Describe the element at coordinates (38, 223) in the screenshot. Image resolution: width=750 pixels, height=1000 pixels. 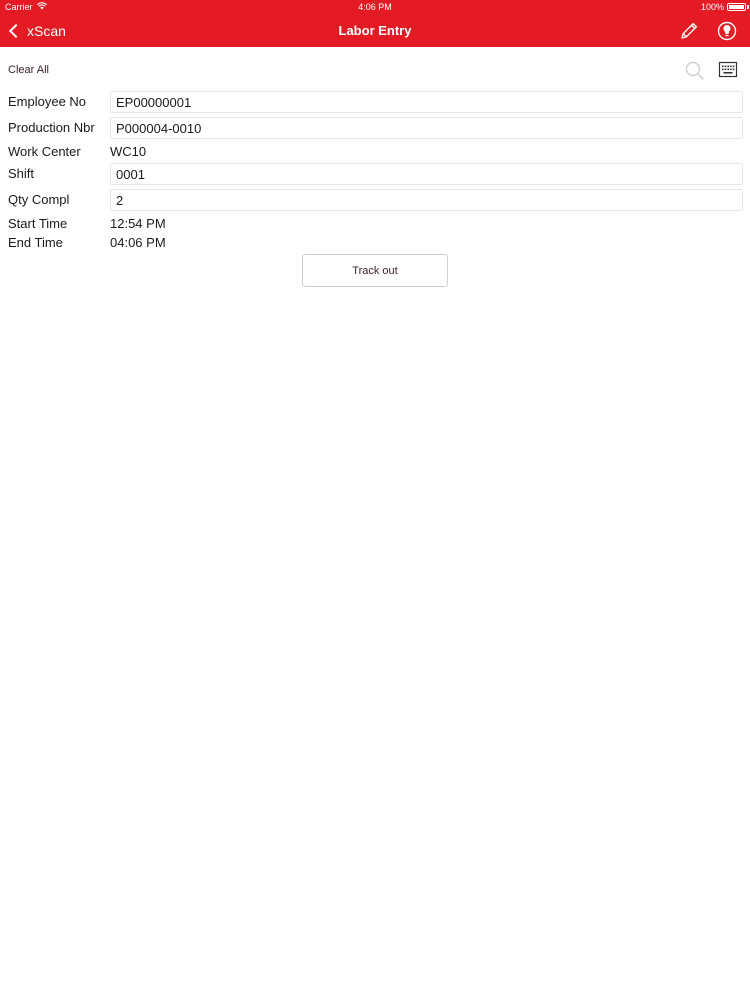
I see `start-time-label: Start Time` at that location.